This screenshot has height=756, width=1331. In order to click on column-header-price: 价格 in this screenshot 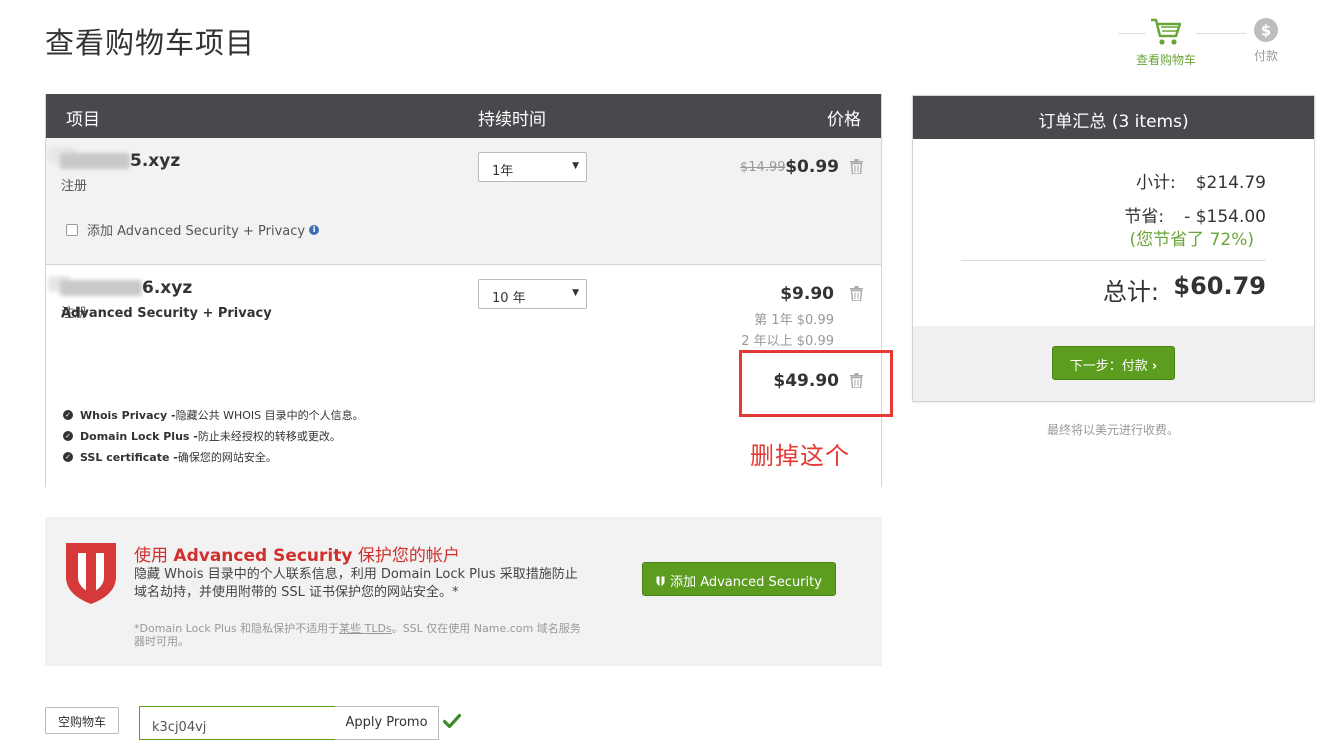, I will do `click(844, 120)`.